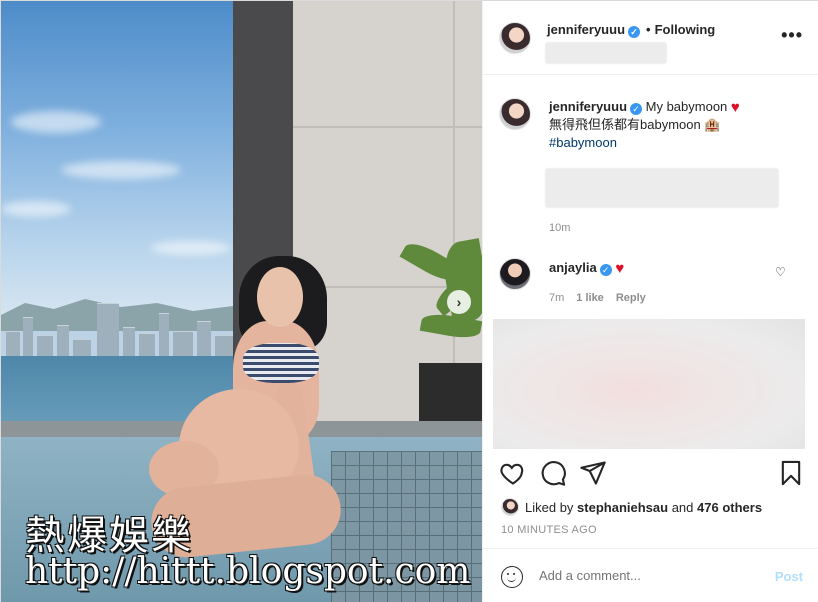 This screenshot has height=602, width=818. I want to click on comment-line: anjaylia ✓ ♥, so click(586, 268).